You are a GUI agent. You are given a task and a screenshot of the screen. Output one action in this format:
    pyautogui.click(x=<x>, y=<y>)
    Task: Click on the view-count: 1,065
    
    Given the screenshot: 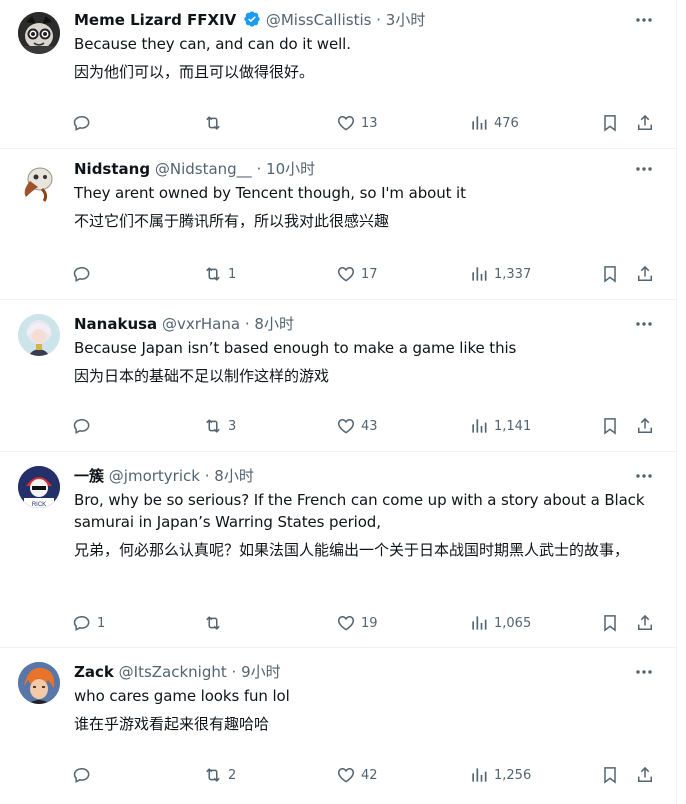 What is the action you would take?
    pyautogui.click(x=513, y=623)
    